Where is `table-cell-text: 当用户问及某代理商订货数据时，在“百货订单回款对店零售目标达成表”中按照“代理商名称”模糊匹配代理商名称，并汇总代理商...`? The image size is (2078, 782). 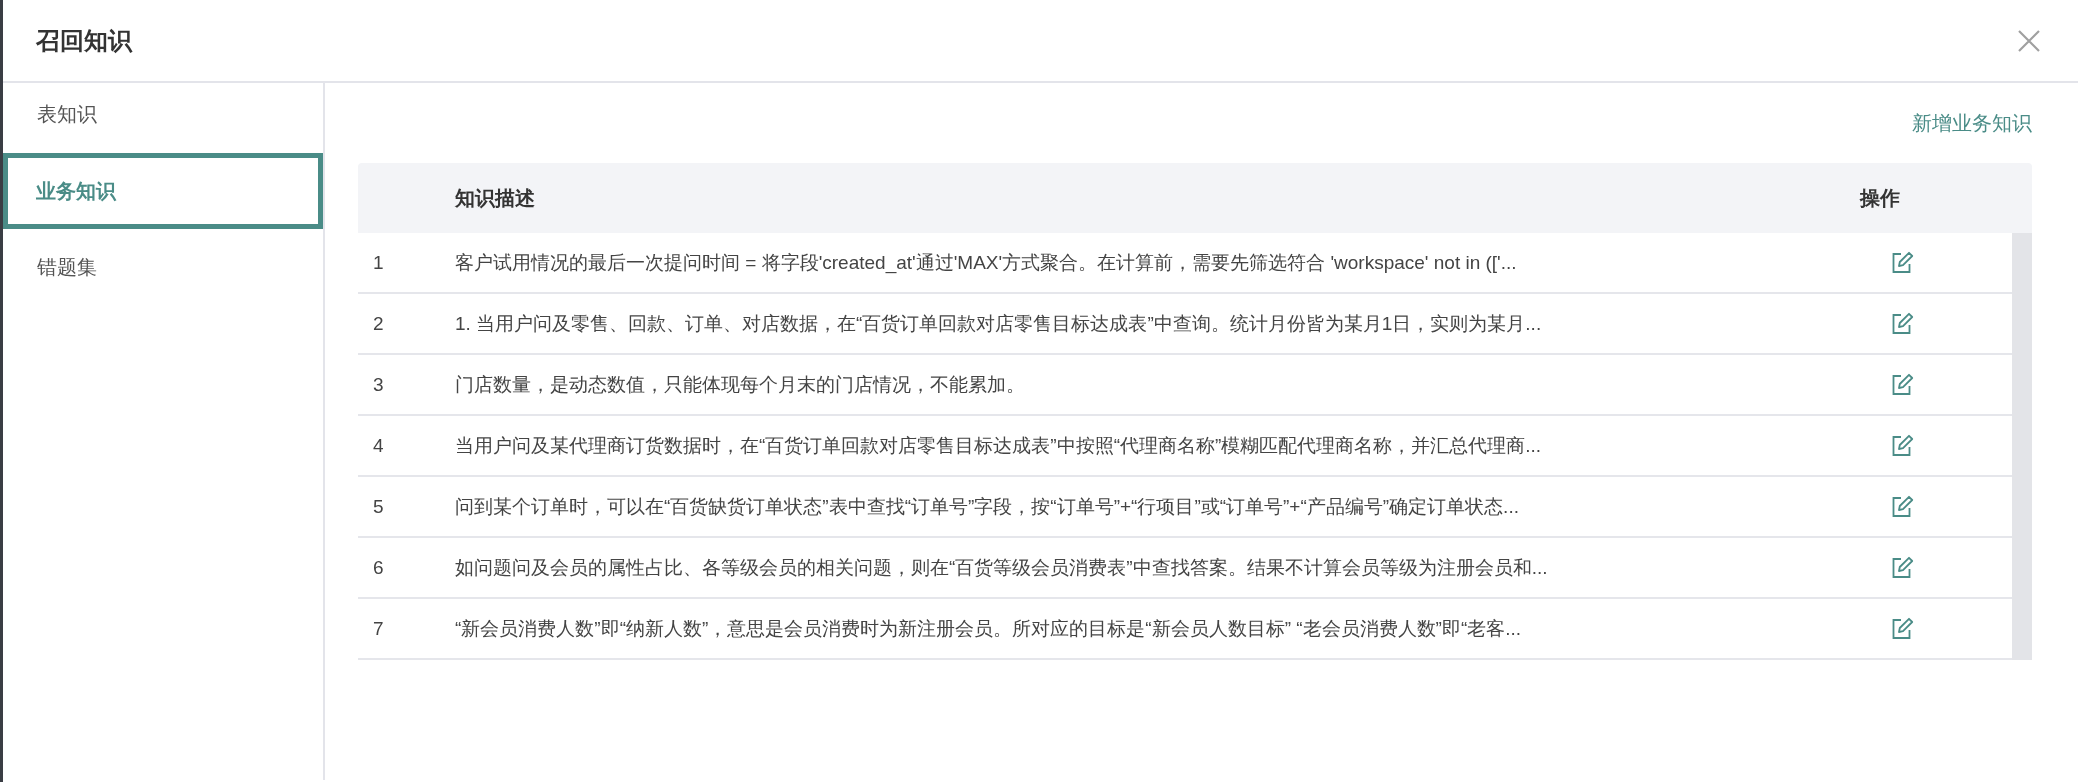
table-cell-text: 当用户问及某代理商订货数据时，在“百货订单回款对店零售目标达成表”中按照“代理商名称”模糊匹配代理商名称，并汇总代理商... is located at coordinates (999, 445).